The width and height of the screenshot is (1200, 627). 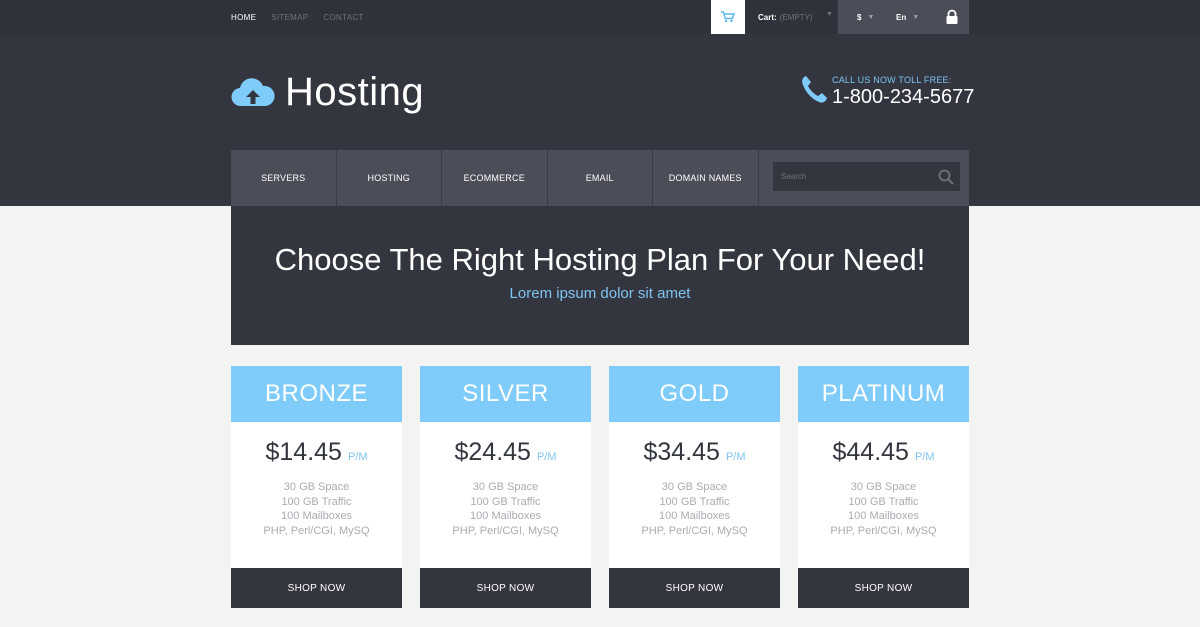 I want to click on plan-name: GOLD, so click(x=694, y=394).